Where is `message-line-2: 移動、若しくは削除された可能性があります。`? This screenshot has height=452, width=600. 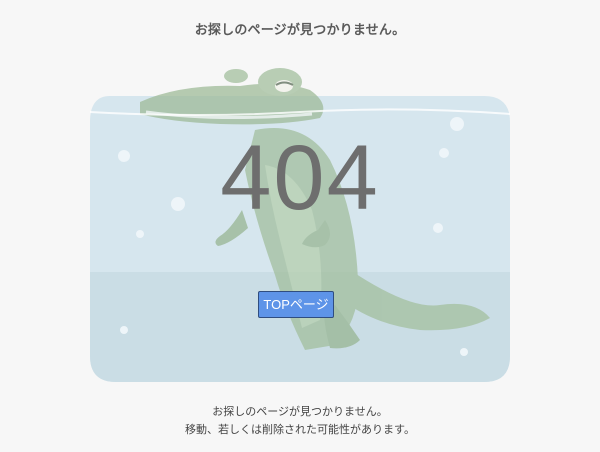 message-line-2: 移動、若しくは削除された可能性があります。 is located at coordinates (300, 429).